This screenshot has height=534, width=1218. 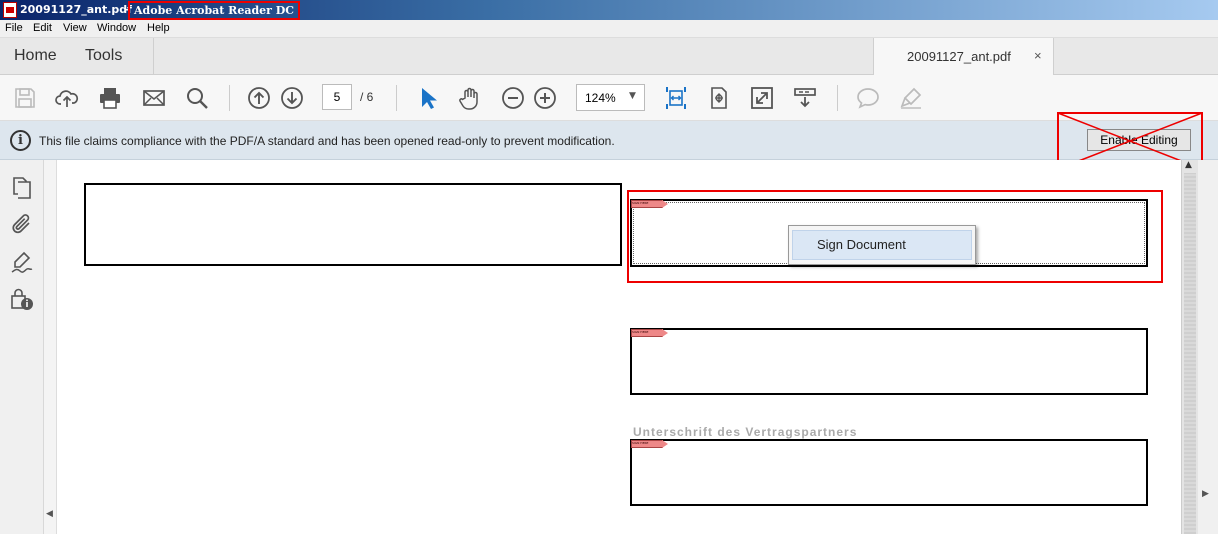 I want to click on zoom-value: 124%, so click(x=600, y=98).